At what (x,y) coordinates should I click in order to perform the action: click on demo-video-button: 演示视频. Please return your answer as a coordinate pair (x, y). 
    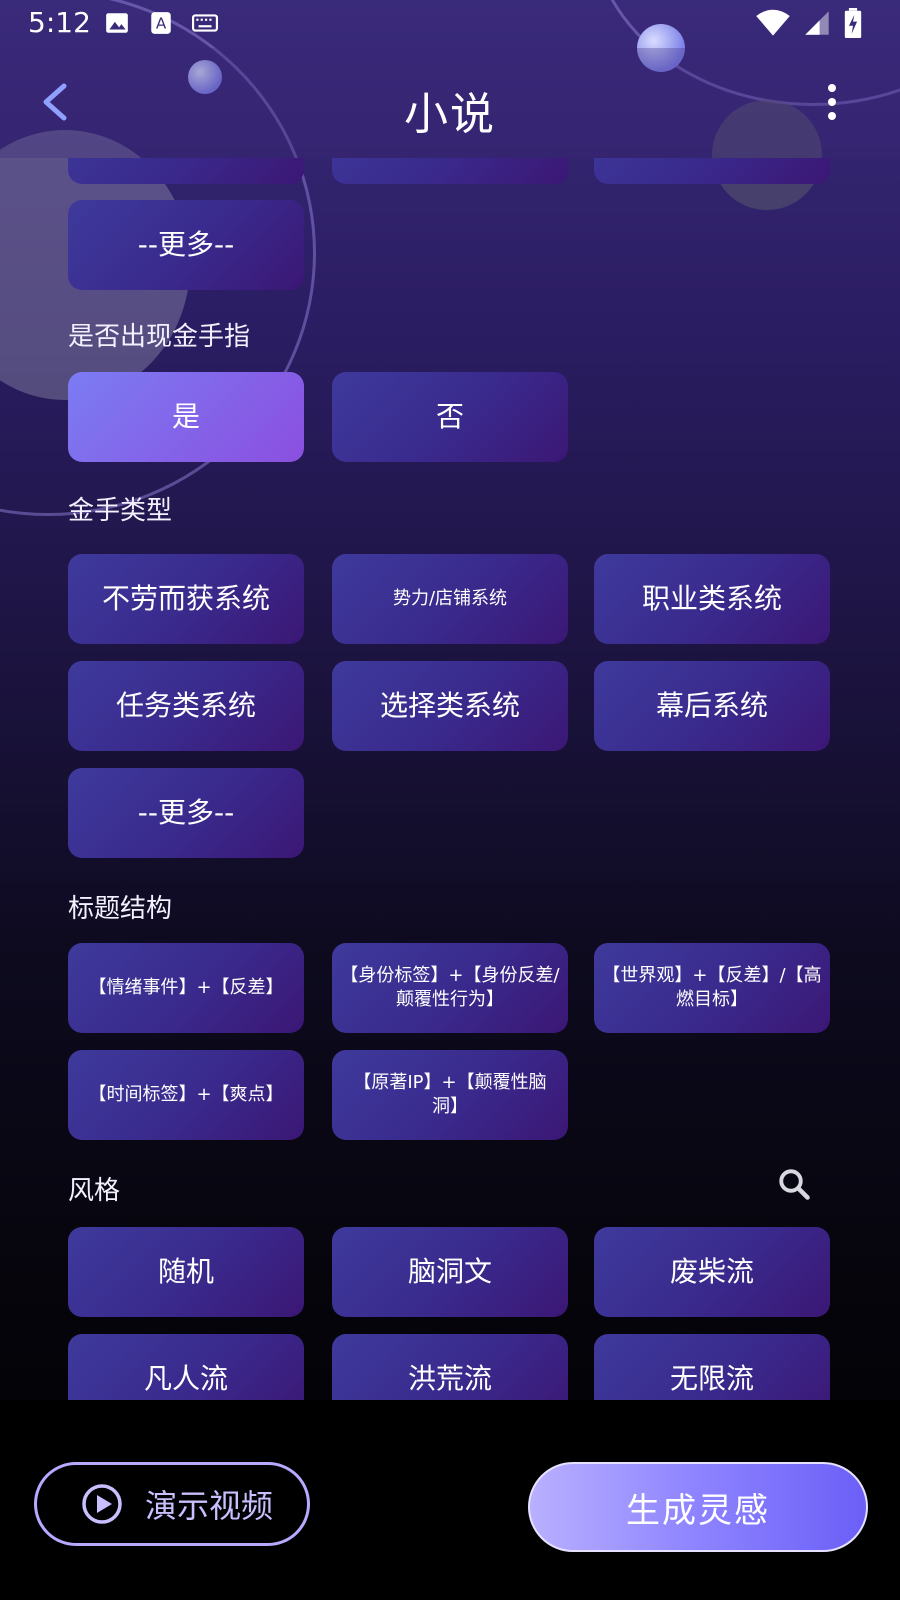
    Looking at the image, I should click on (172, 1504).